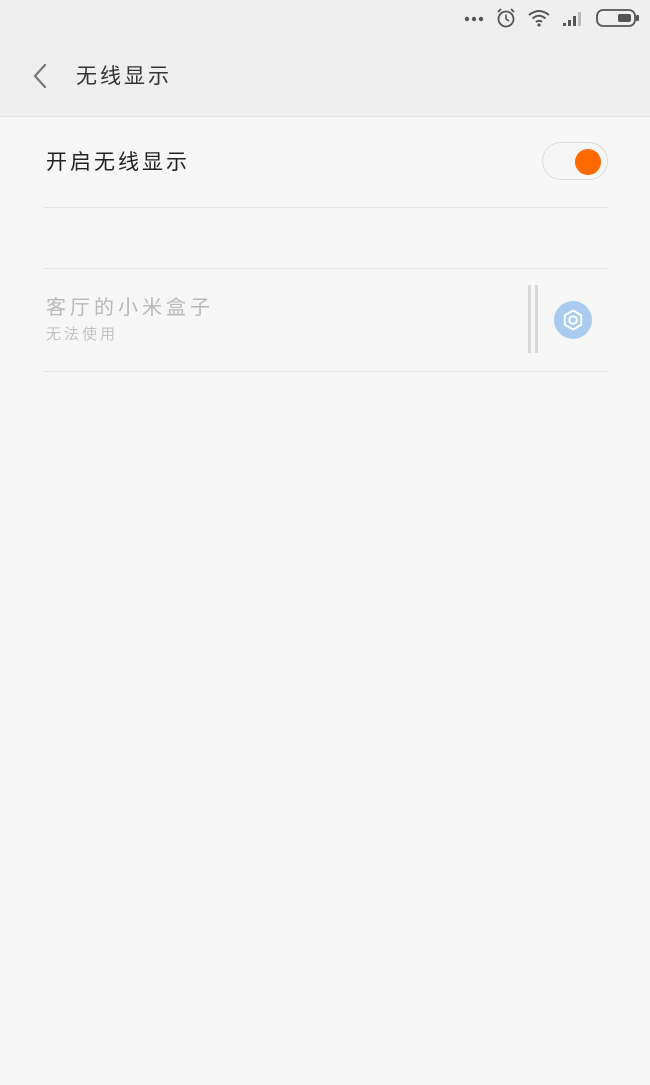  Describe the element at coordinates (130, 307) in the screenshot. I see `device-name: 客厅的小米盒子` at that location.